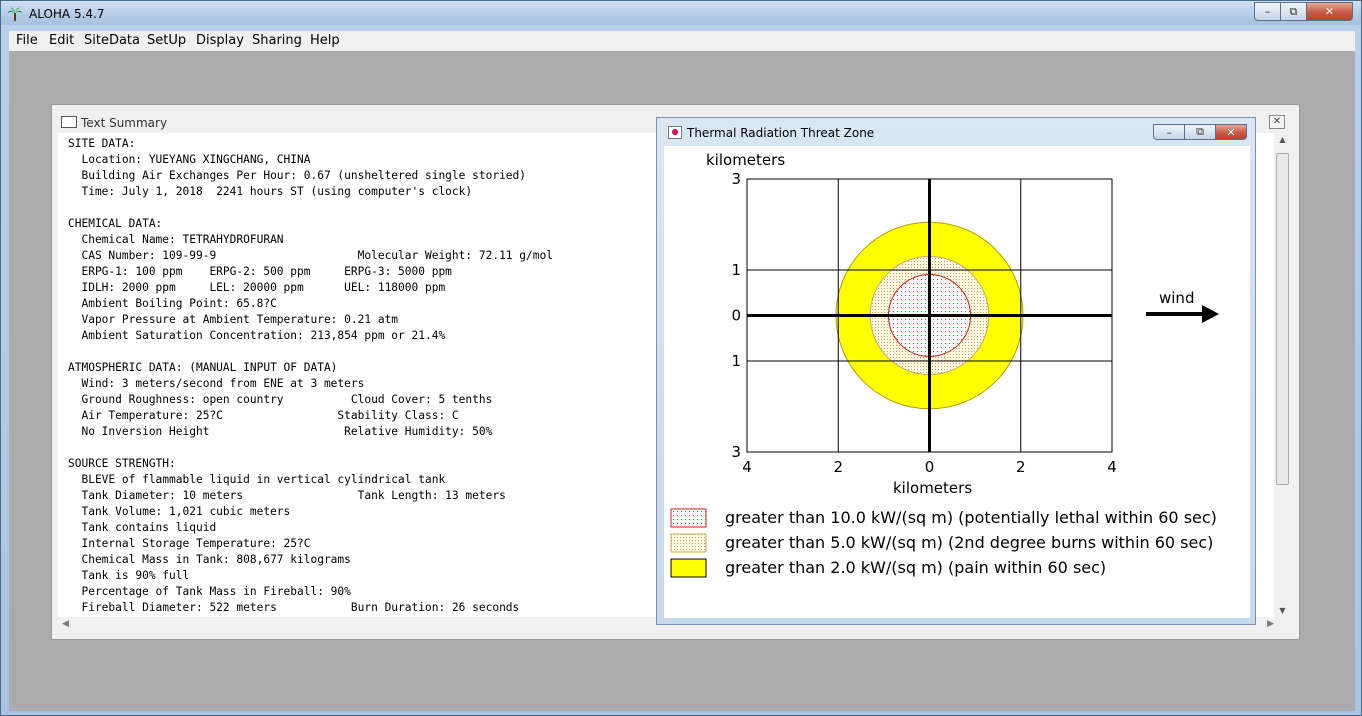 Image resolution: width=1362 pixels, height=716 pixels. I want to click on summary-line: Internal Storage Temperature: 25?C, so click(196, 543).